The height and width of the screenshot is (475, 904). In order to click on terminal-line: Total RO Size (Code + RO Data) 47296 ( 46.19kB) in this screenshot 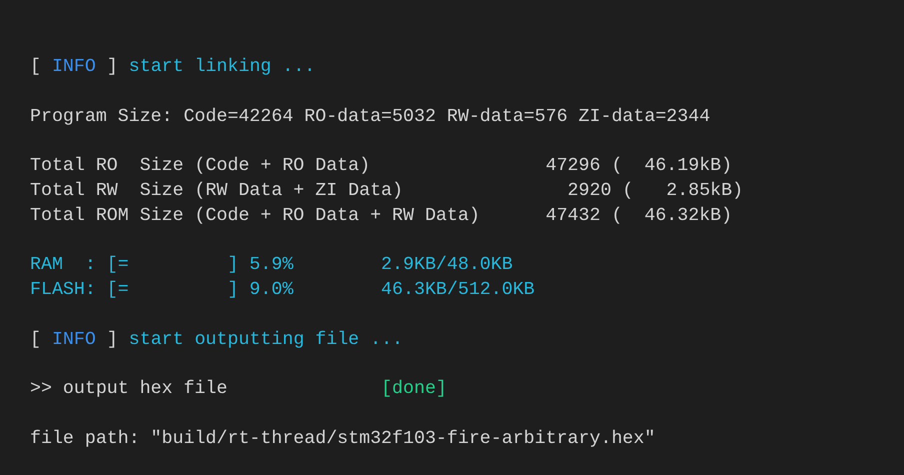, I will do `click(381, 166)`.